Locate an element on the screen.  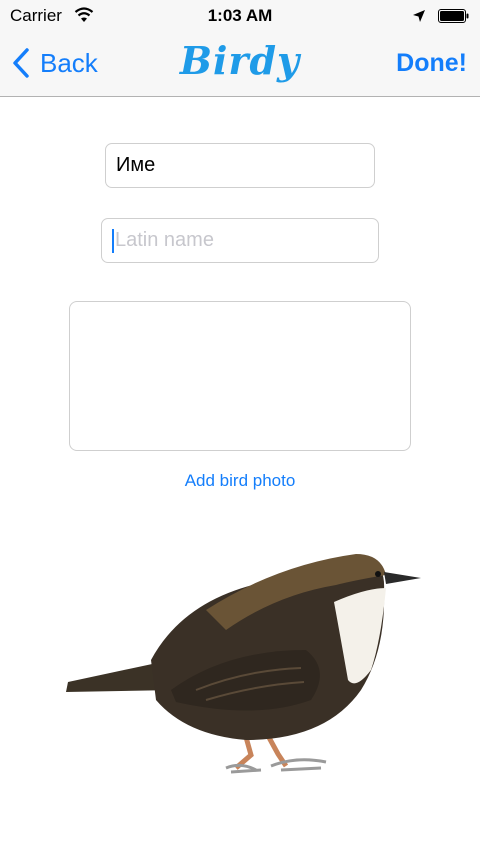
add-bird-photo-button: Add bird photo is located at coordinates (240, 481).